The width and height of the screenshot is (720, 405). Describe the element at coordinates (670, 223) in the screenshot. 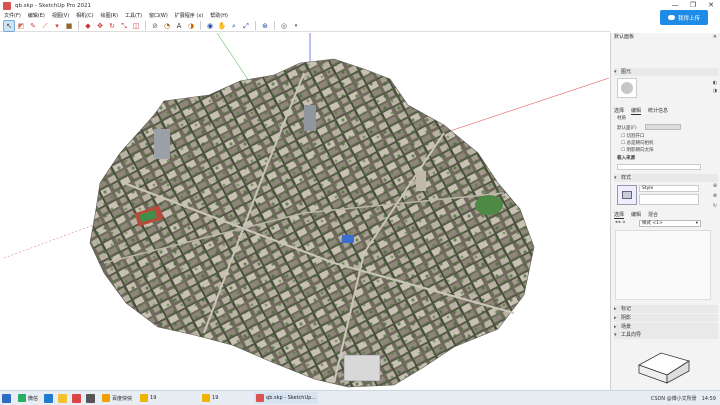

I see `styles-dropdown: 样式 <1> ▾` at that location.